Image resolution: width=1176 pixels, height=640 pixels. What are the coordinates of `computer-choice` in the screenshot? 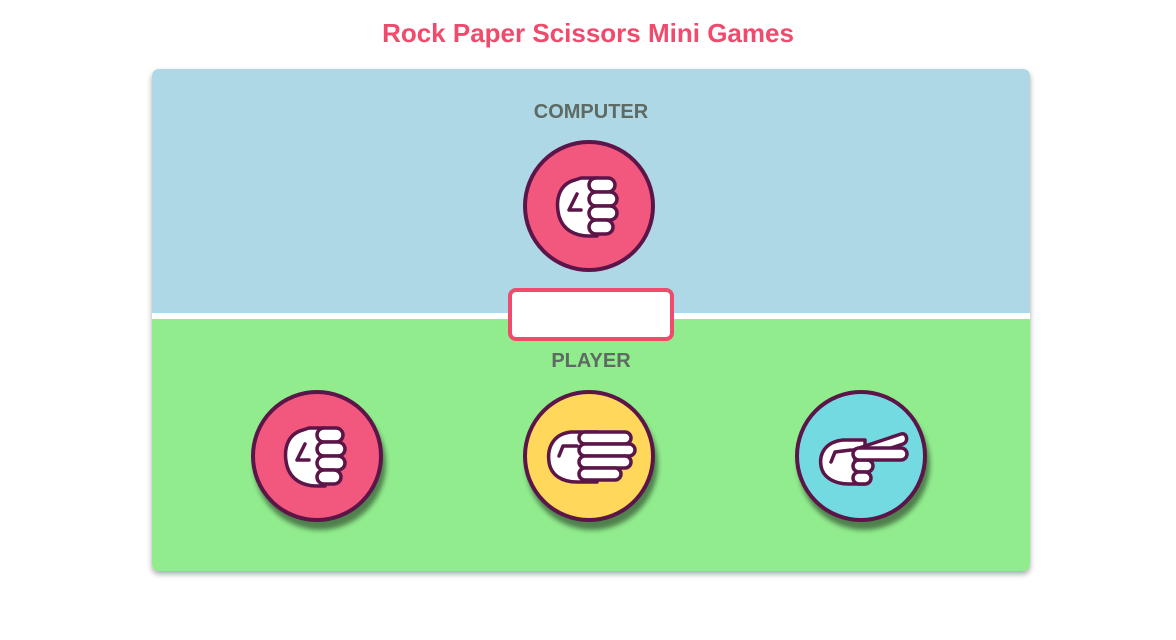 It's located at (589, 206).